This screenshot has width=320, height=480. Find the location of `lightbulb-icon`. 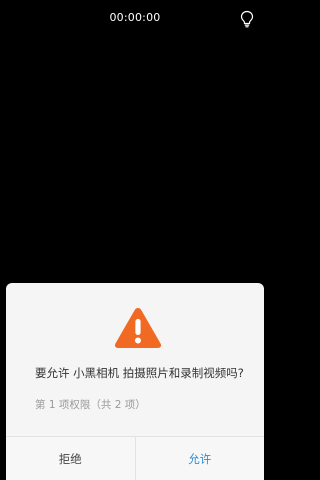

lightbulb-icon is located at coordinates (247, 19).